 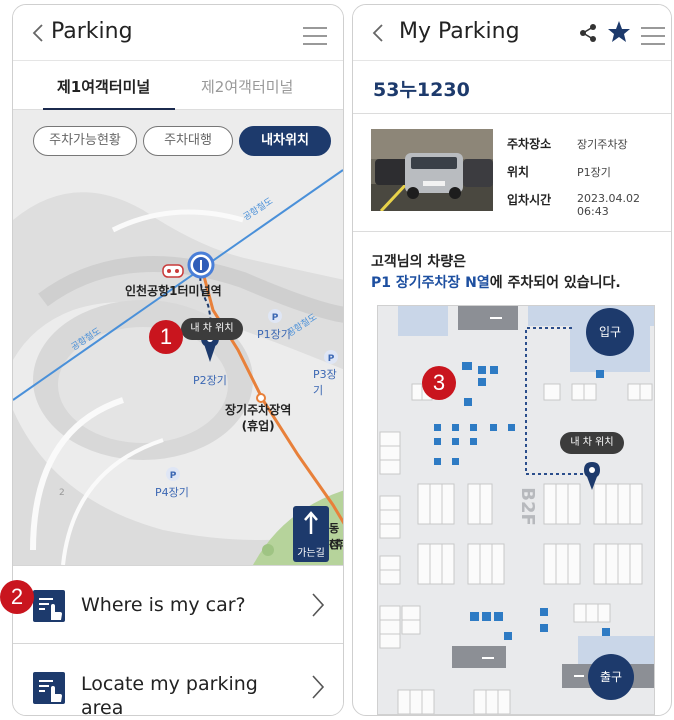 I want to click on lot-label-p3: P3장기, so click(x=325, y=382).